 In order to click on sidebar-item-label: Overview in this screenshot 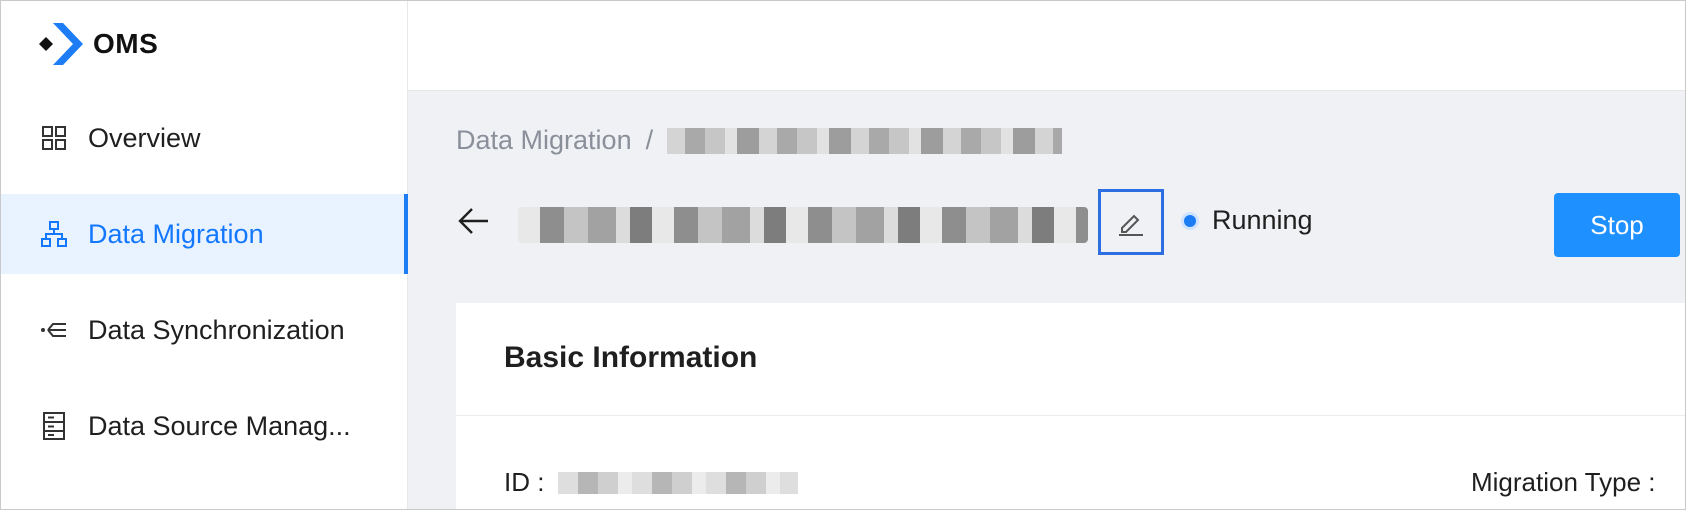, I will do `click(144, 137)`.